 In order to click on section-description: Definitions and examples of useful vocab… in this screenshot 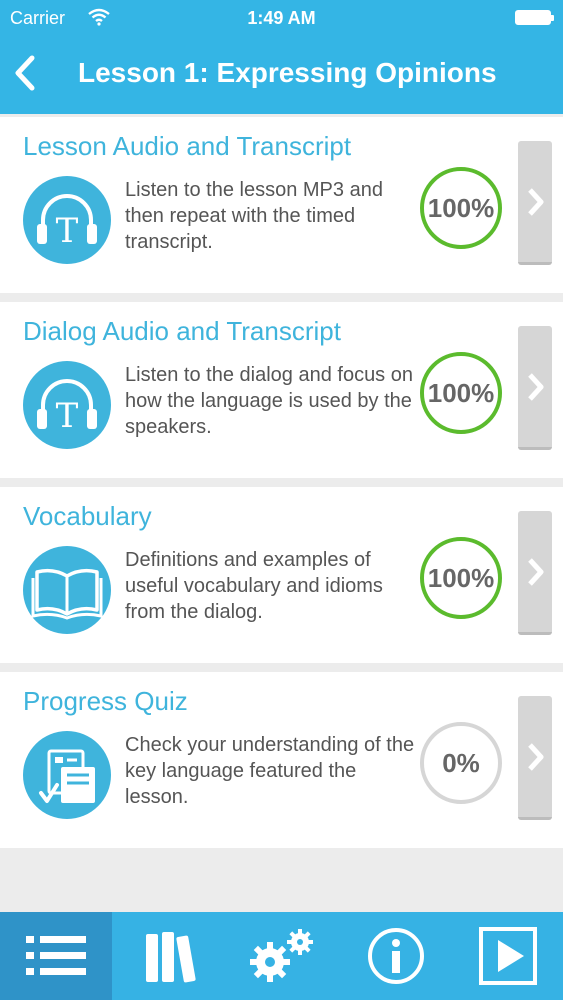, I will do `click(254, 586)`.